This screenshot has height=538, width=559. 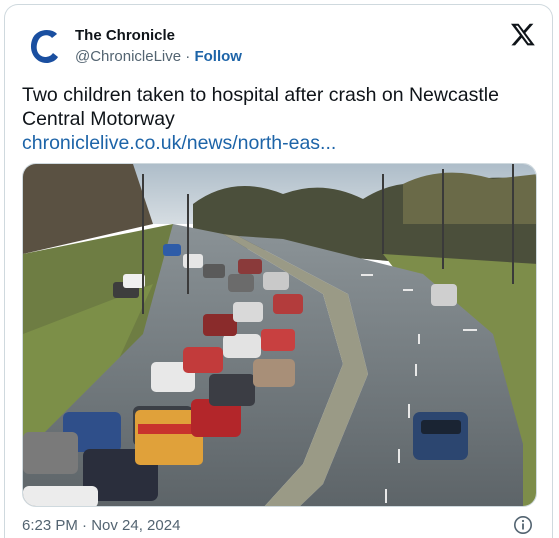 I want to click on author-handle: @ChronicleLive, so click(x=128, y=56).